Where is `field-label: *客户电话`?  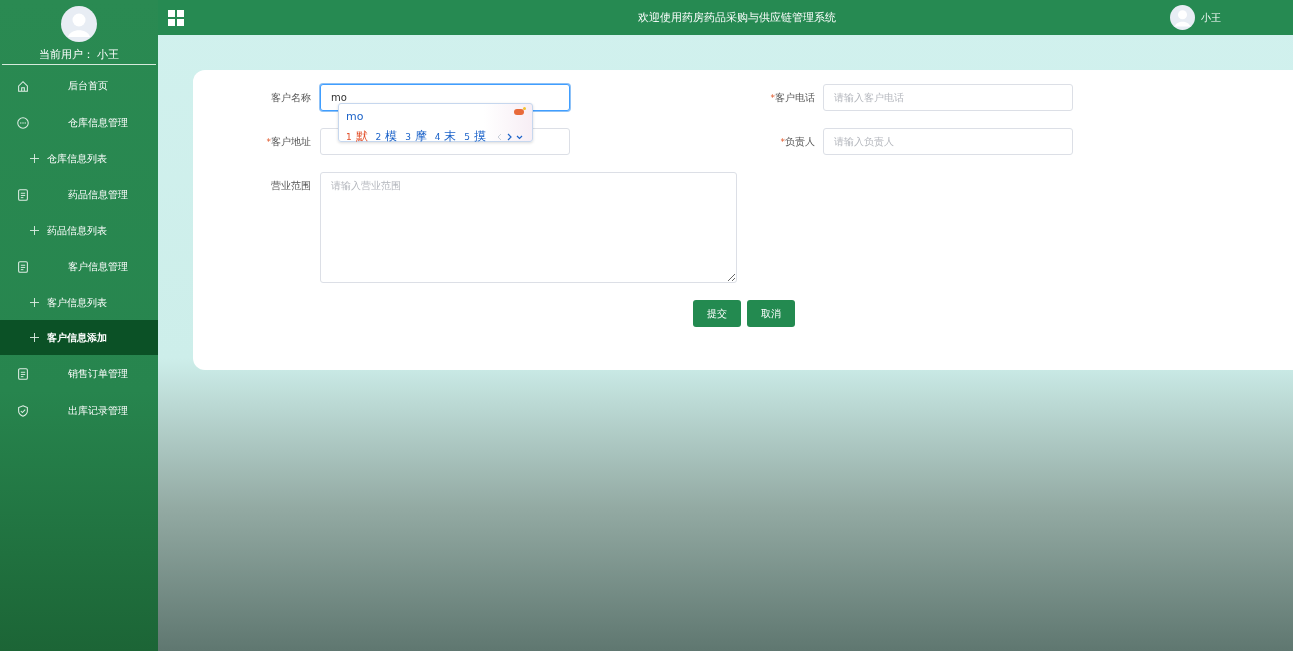 field-label: *客户电话 is located at coordinates (792, 98).